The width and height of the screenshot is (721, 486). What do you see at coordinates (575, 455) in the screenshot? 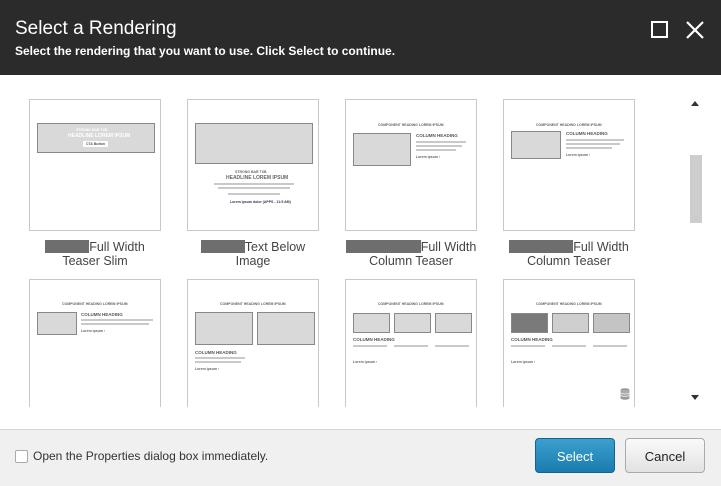
I see `select-button: Select` at bounding box center [575, 455].